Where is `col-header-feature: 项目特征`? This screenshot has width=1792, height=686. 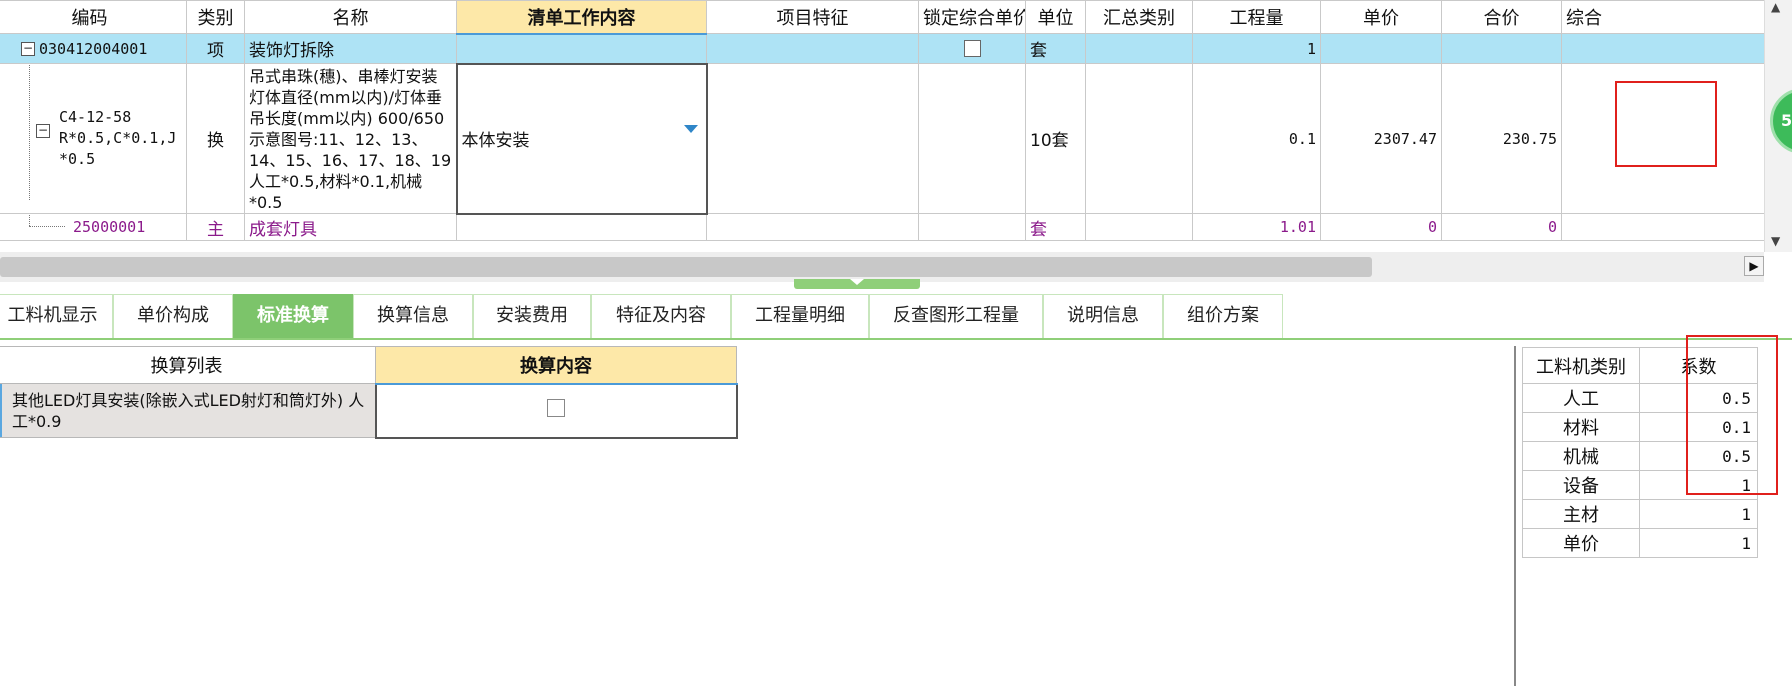 col-header-feature: 项目特征 is located at coordinates (812, 17).